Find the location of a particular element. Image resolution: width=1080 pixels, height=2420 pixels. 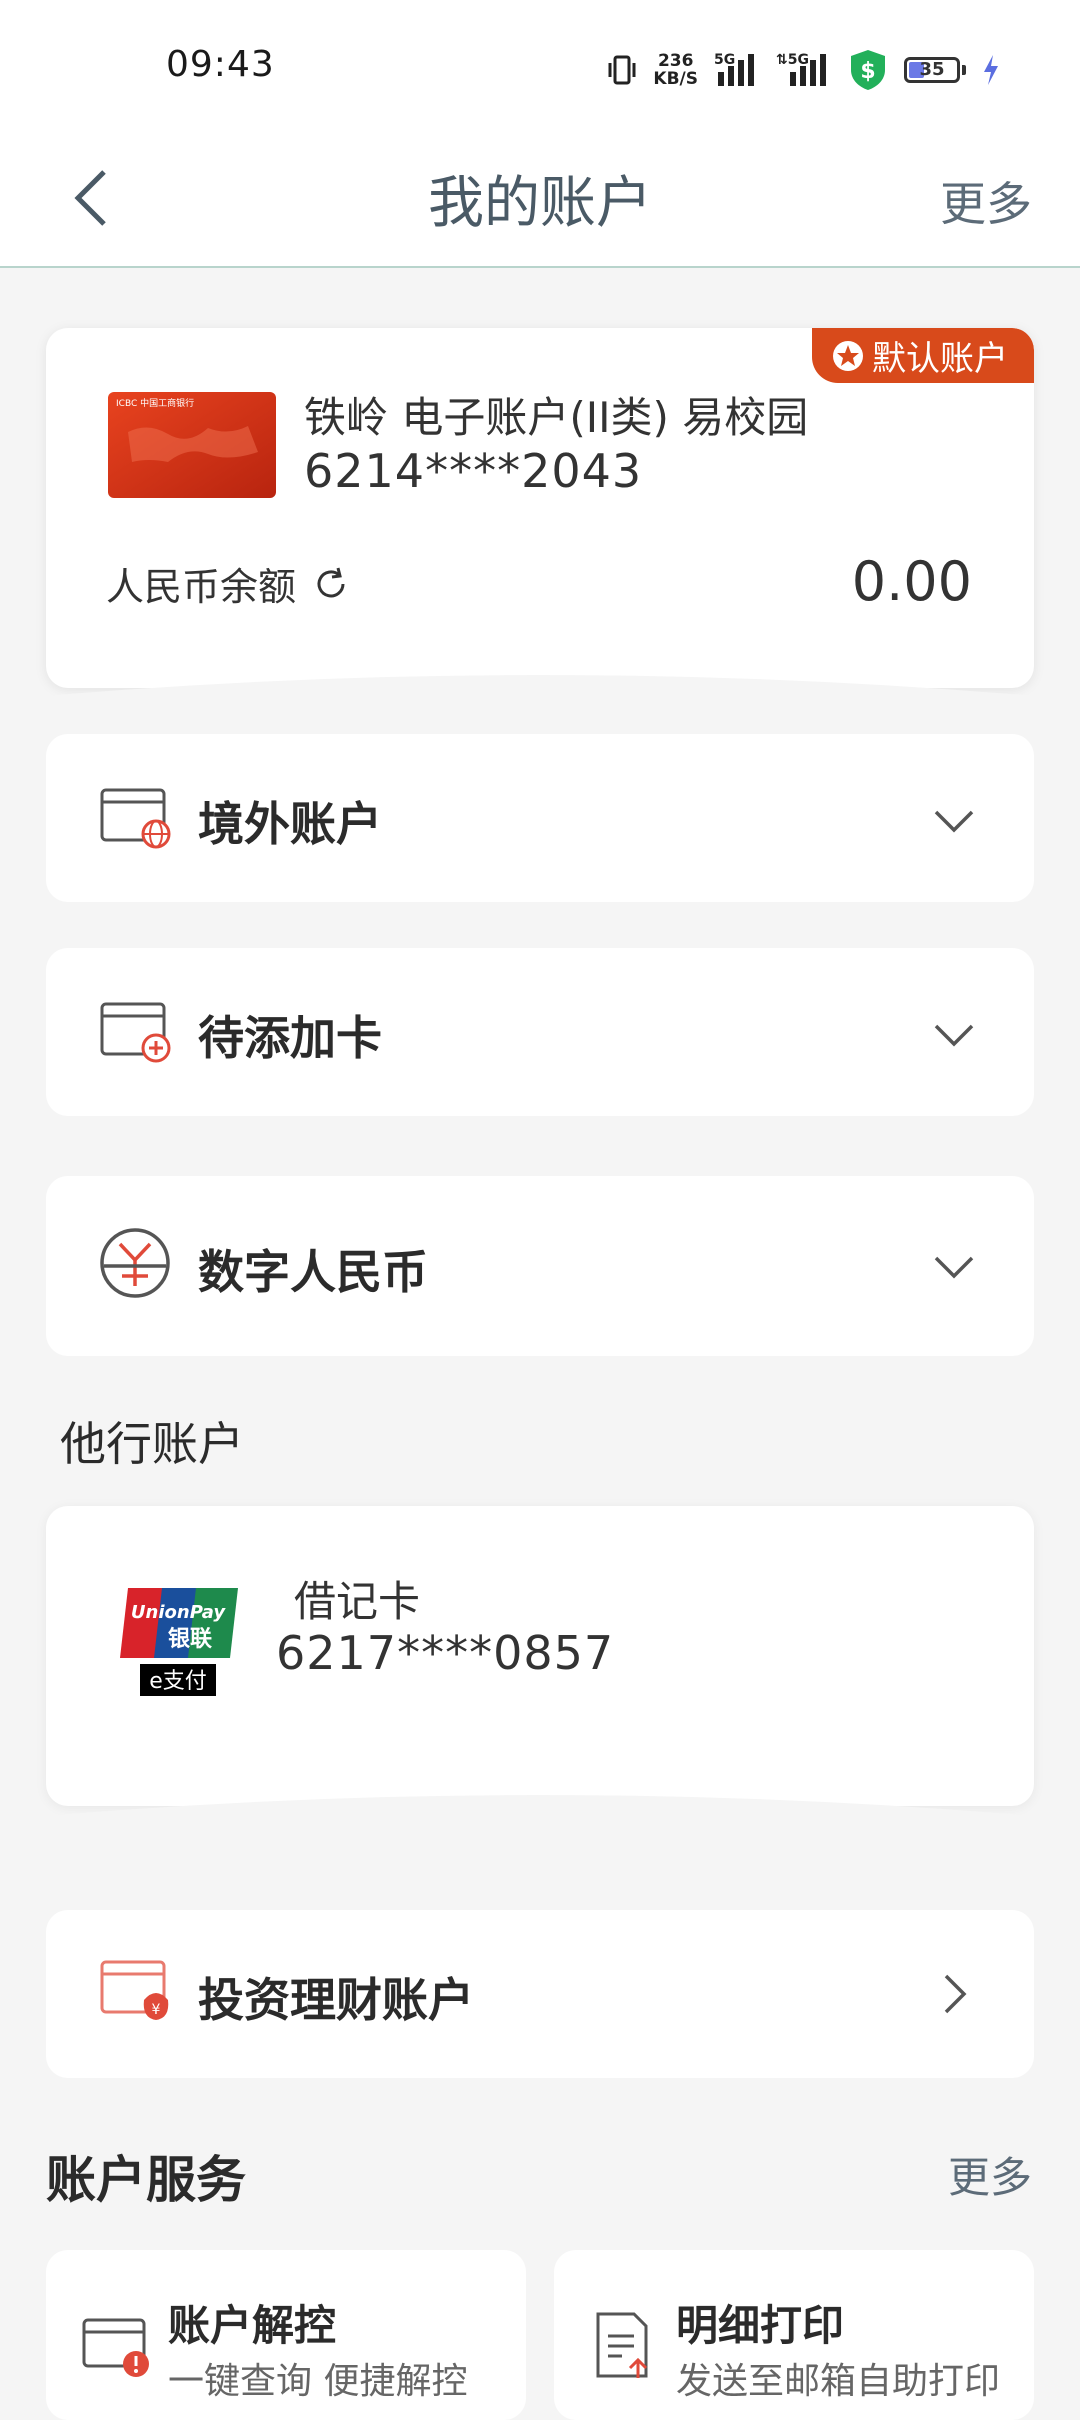

other-bank-title: 他行账户 is located at coordinates (152, 1444).